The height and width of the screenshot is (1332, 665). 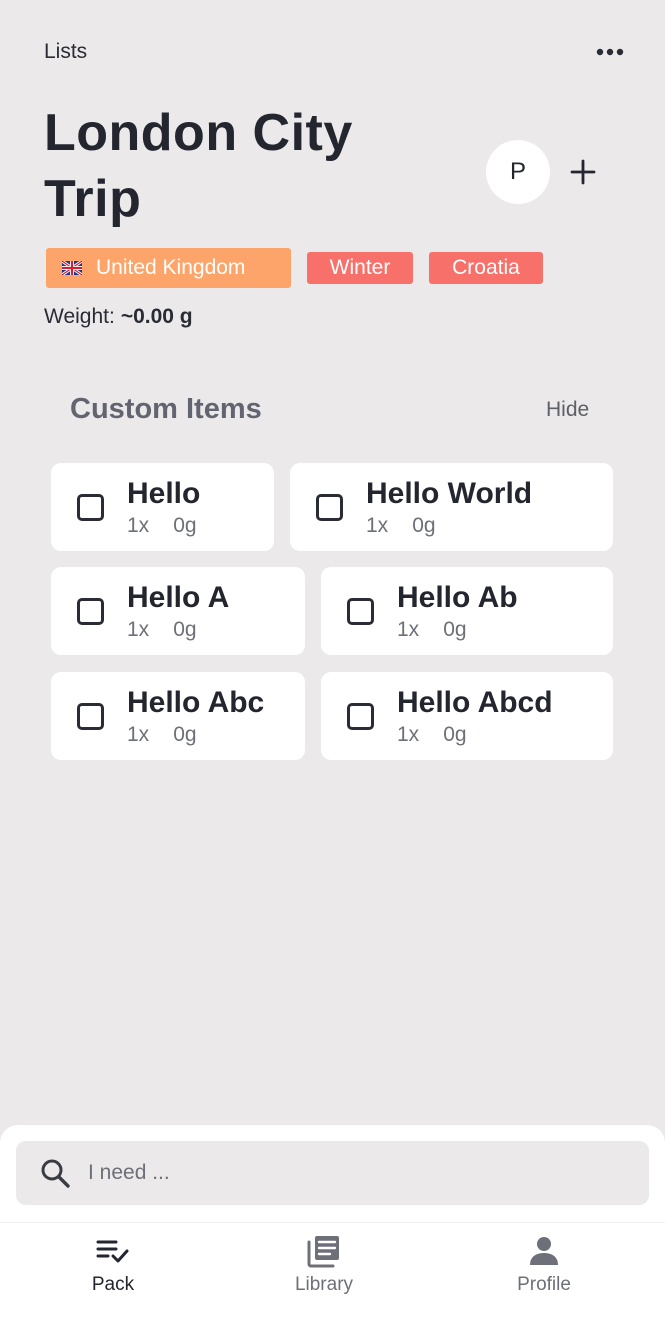 I want to click on tag-label: Croatia, so click(x=486, y=267).